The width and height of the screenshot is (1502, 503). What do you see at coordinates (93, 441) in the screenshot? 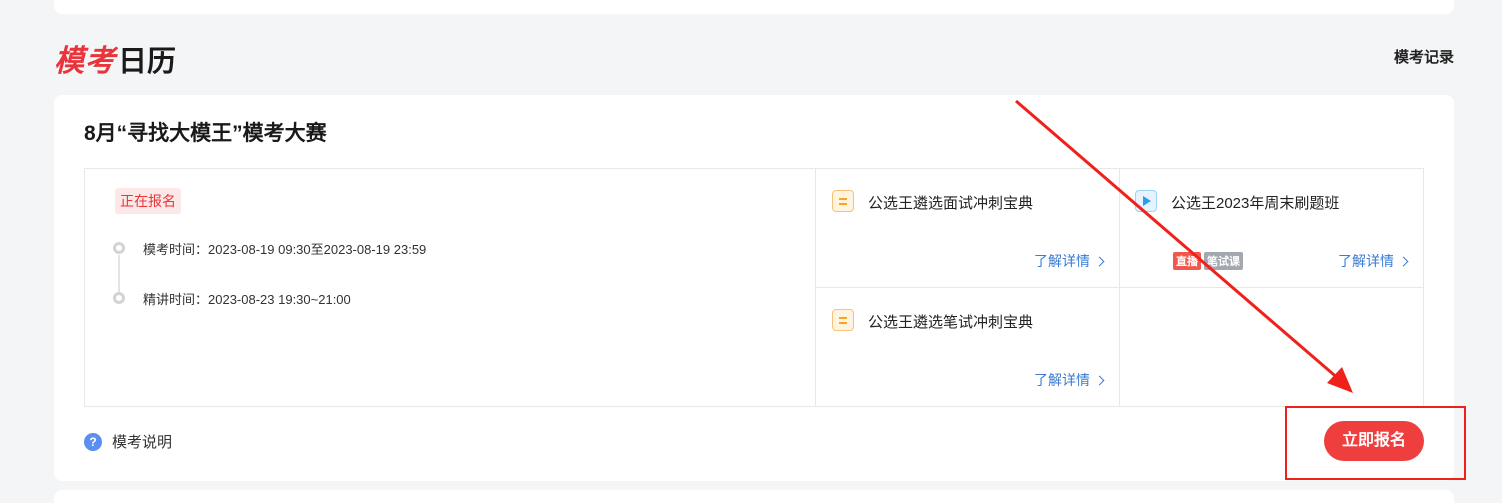
I see `question-icon: ?` at bounding box center [93, 441].